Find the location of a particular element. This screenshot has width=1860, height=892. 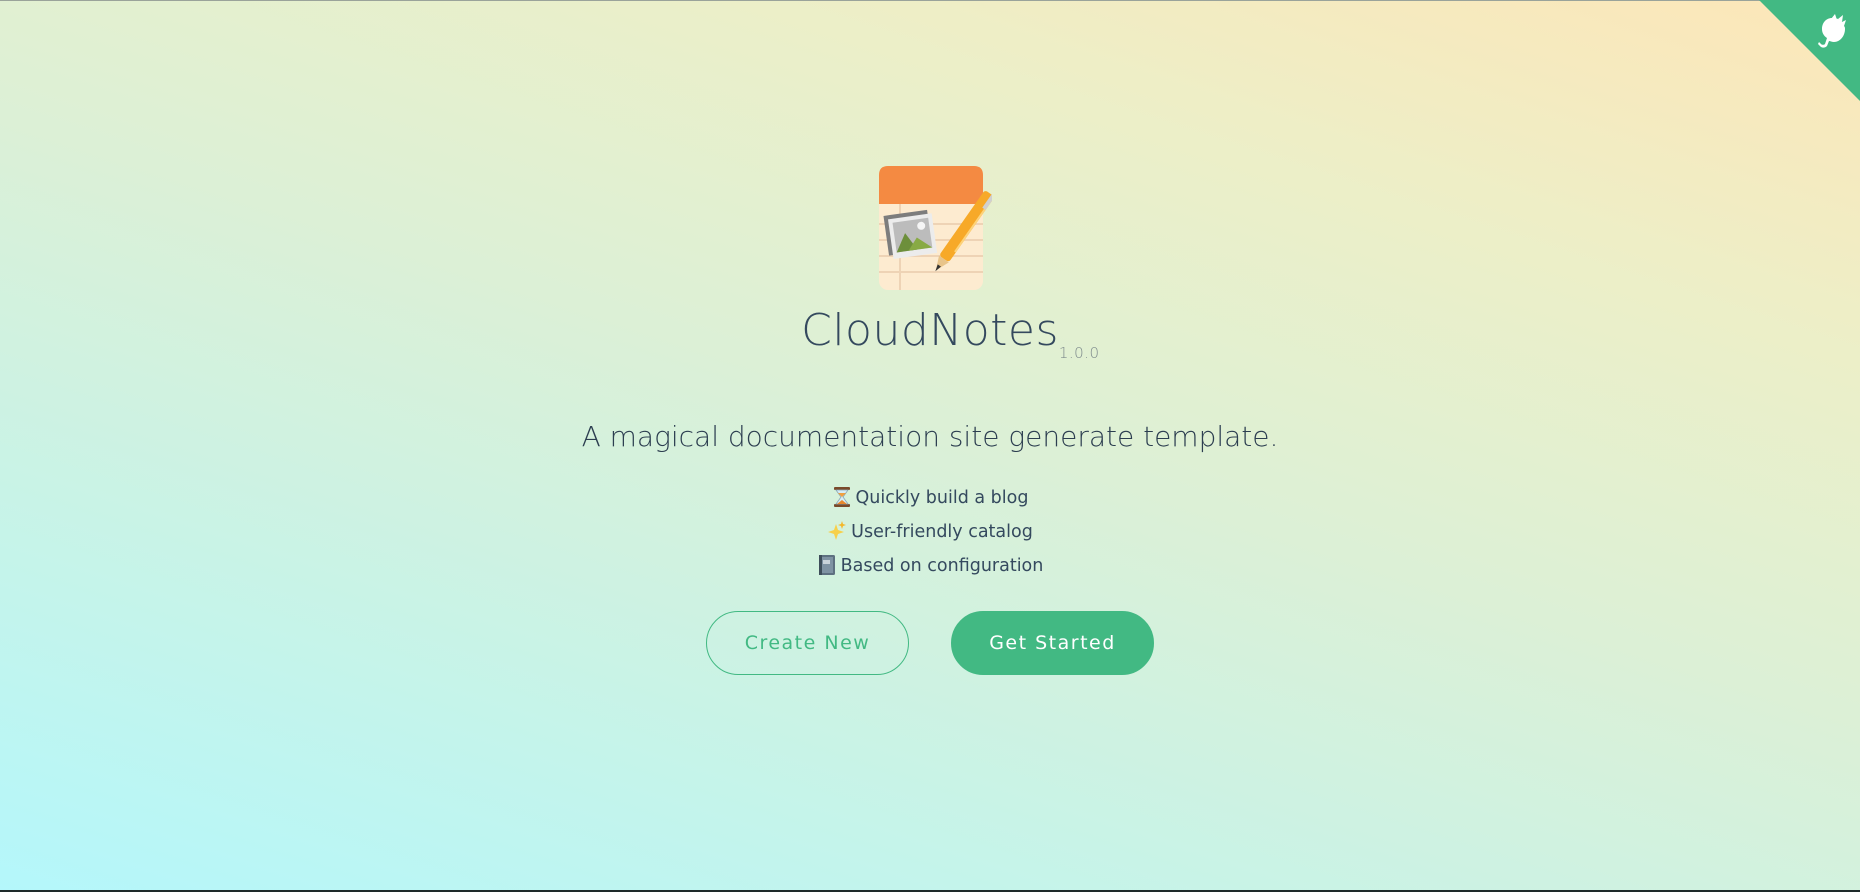

title-wrap: CloudNotes 1.0.0 is located at coordinates (930, 333).